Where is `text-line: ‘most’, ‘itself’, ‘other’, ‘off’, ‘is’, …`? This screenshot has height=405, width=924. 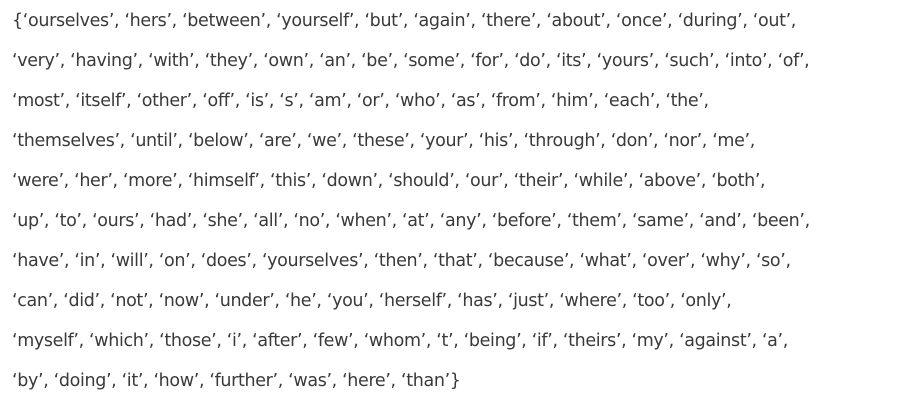
text-line: ‘most’, ‘itself’, ‘other’, ‘off’, ‘is’, … is located at coordinates (360, 101).